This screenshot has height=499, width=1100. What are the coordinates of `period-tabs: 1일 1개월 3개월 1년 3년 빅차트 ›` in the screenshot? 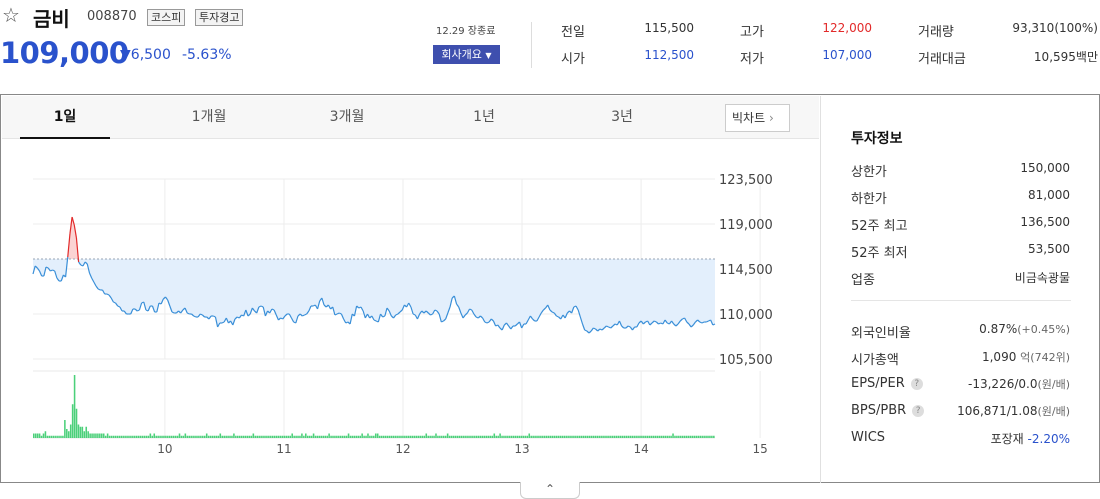 It's located at (410, 117).